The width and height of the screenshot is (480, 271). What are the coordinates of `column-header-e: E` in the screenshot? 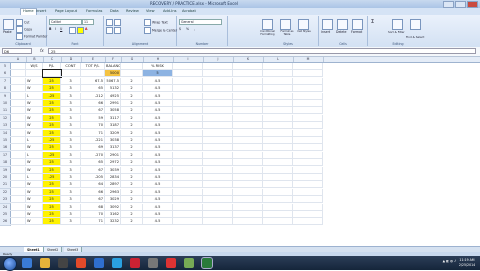 It's located at (93, 59).